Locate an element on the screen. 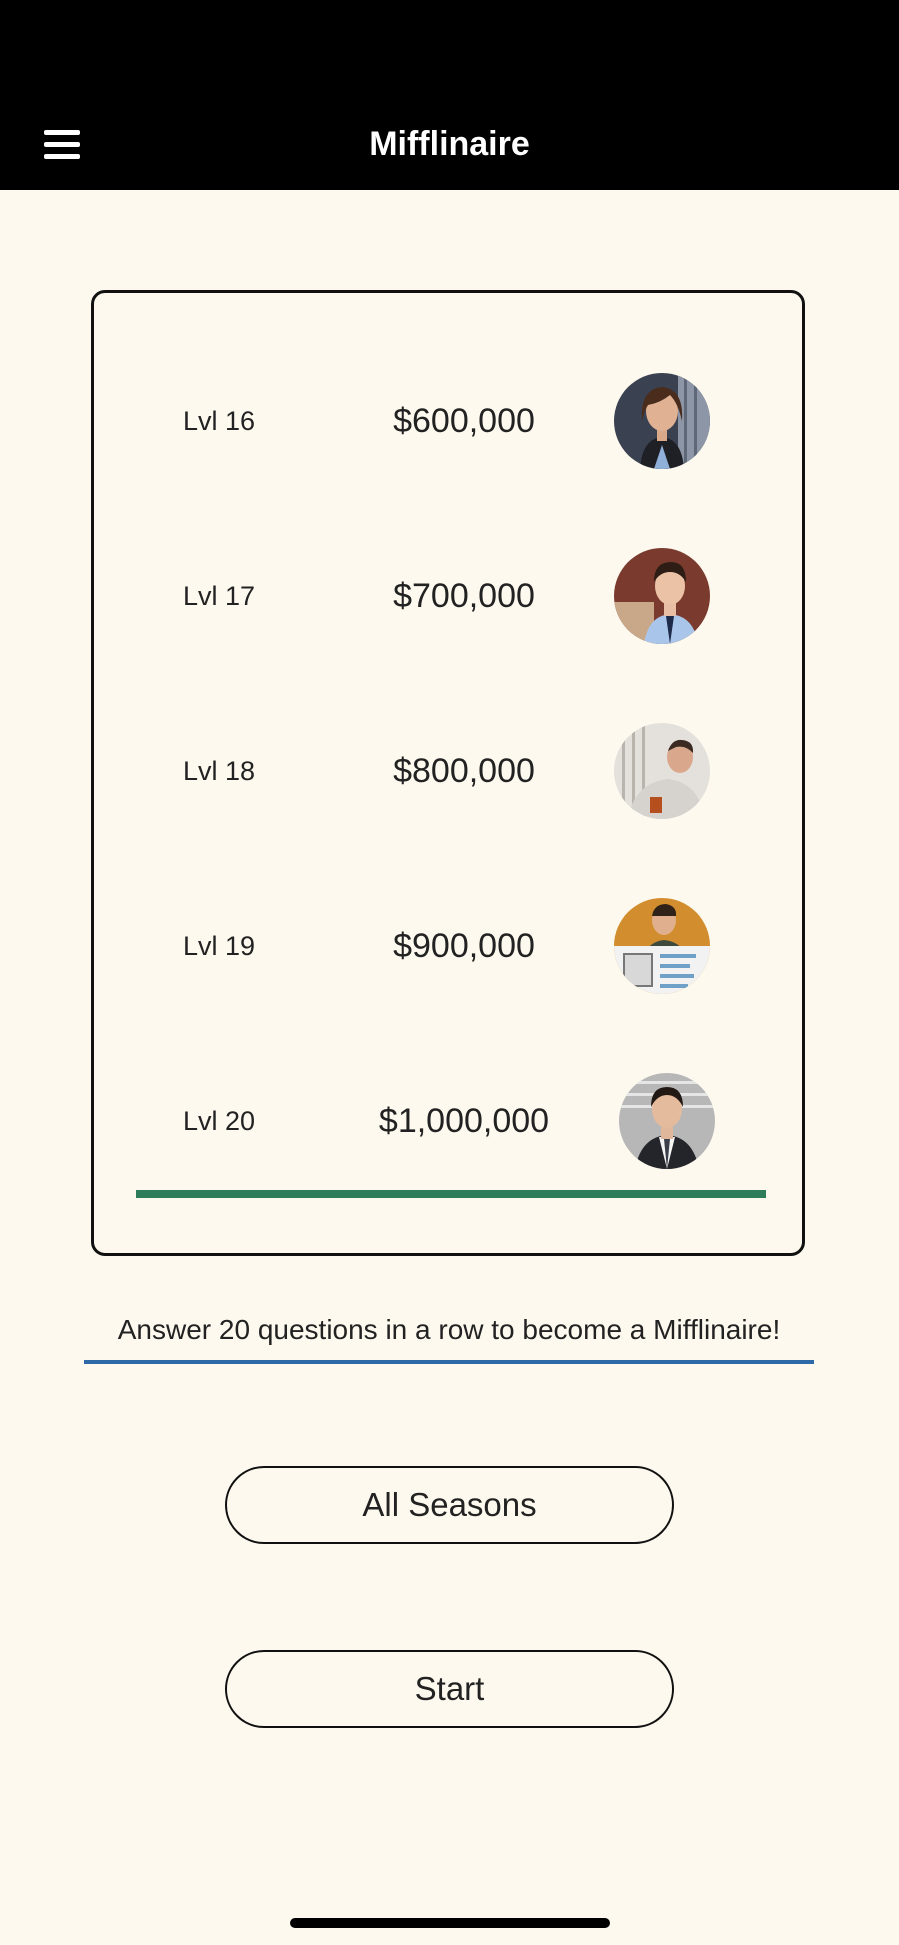  level-label: Lvl 16 is located at coordinates (219, 421).